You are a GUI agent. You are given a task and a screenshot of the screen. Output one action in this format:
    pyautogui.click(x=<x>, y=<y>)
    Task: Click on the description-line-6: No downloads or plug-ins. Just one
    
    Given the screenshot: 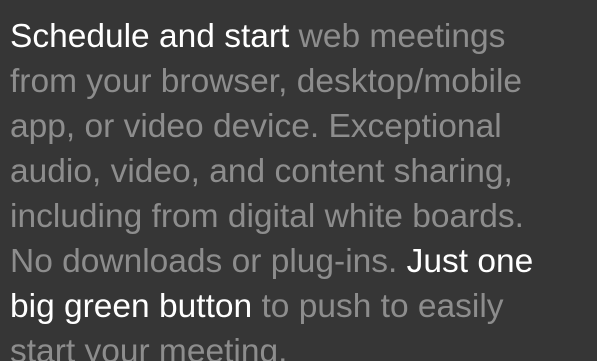 What is the action you would take?
    pyautogui.click(x=303, y=261)
    